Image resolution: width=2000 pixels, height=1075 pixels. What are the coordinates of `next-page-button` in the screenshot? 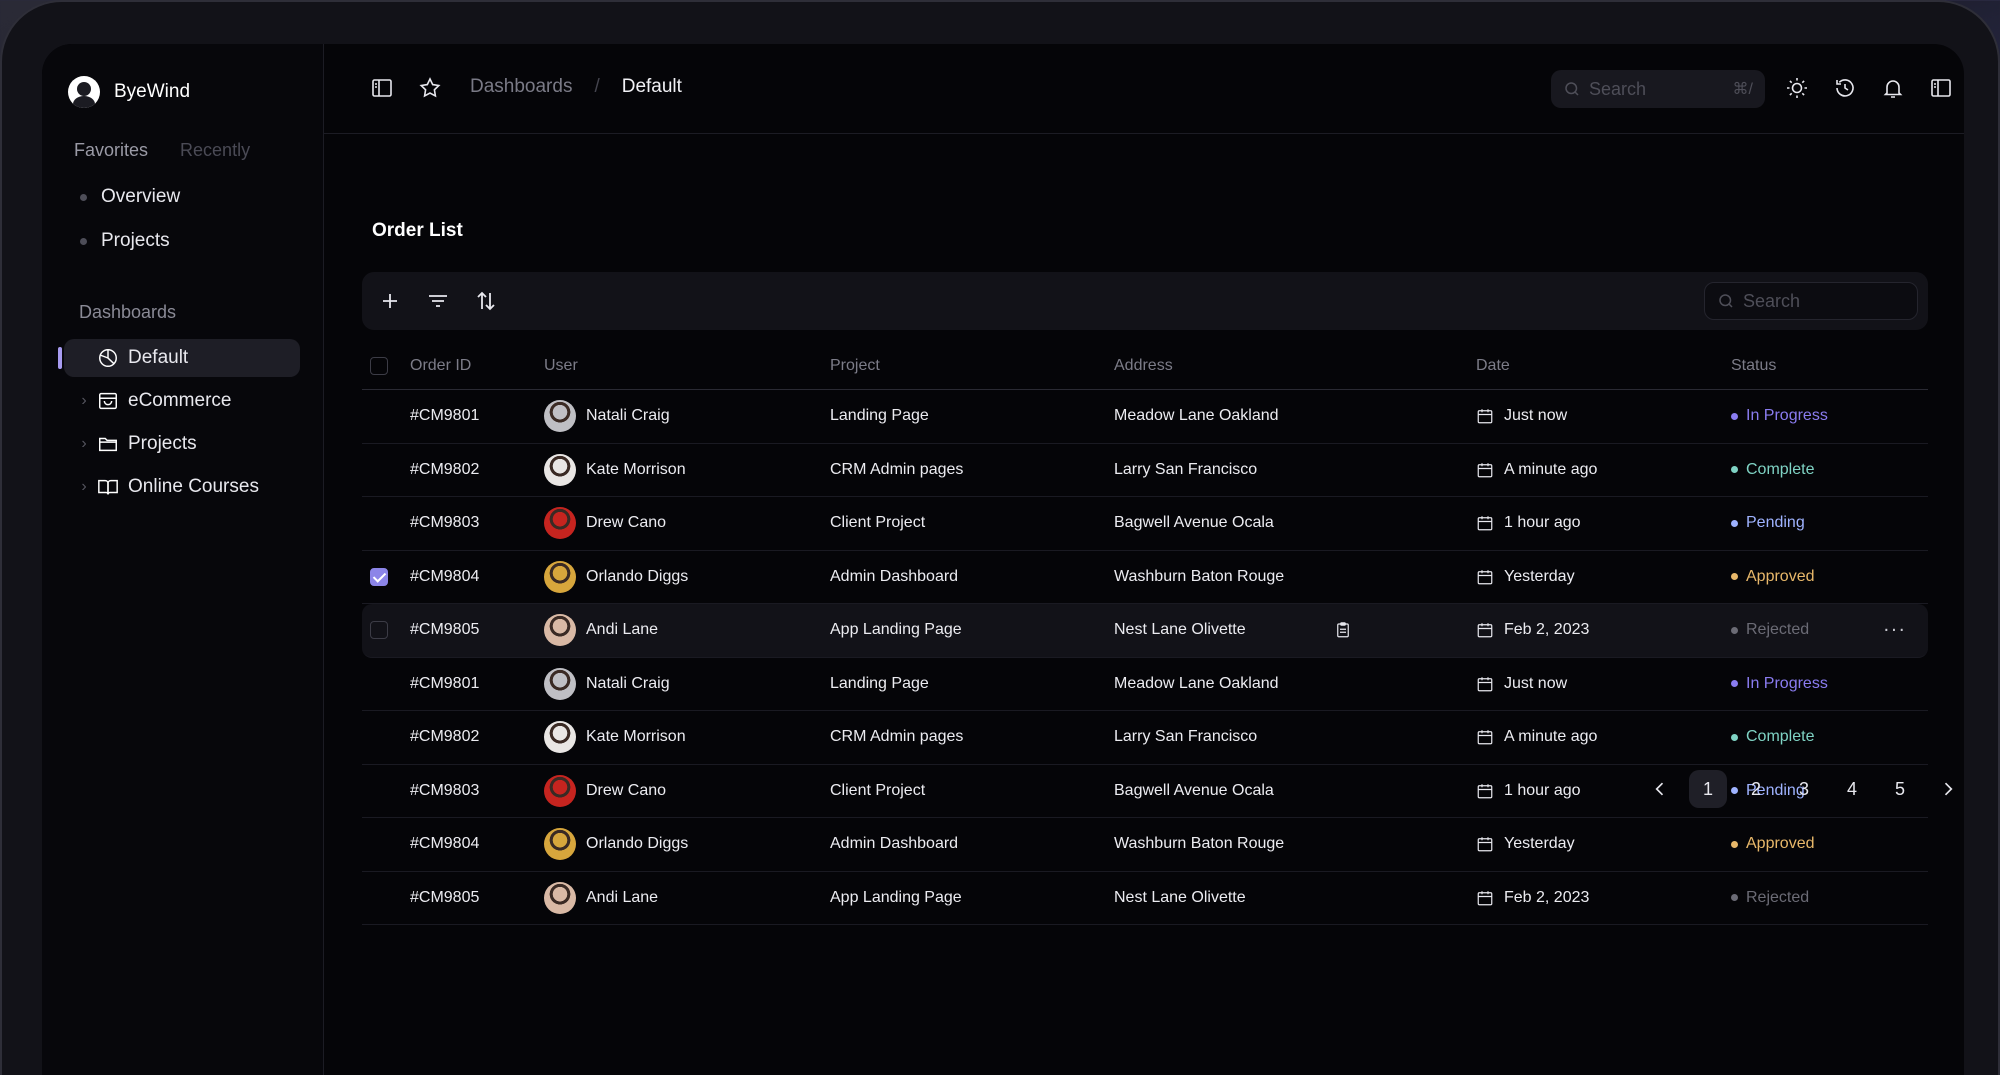 It's located at (1946, 789).